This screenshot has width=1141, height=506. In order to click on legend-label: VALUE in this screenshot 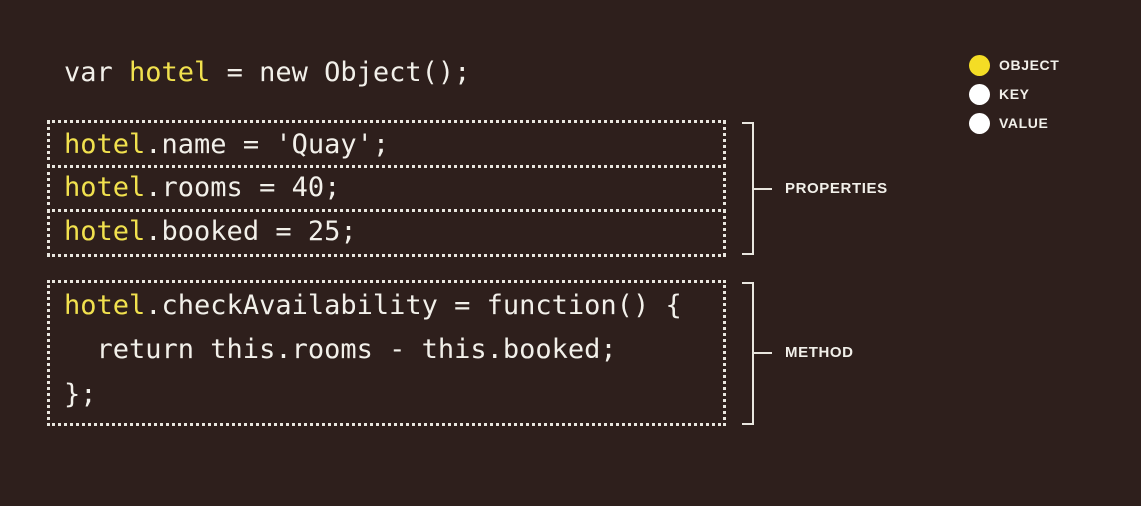, I will do `click(1024, 123)`.